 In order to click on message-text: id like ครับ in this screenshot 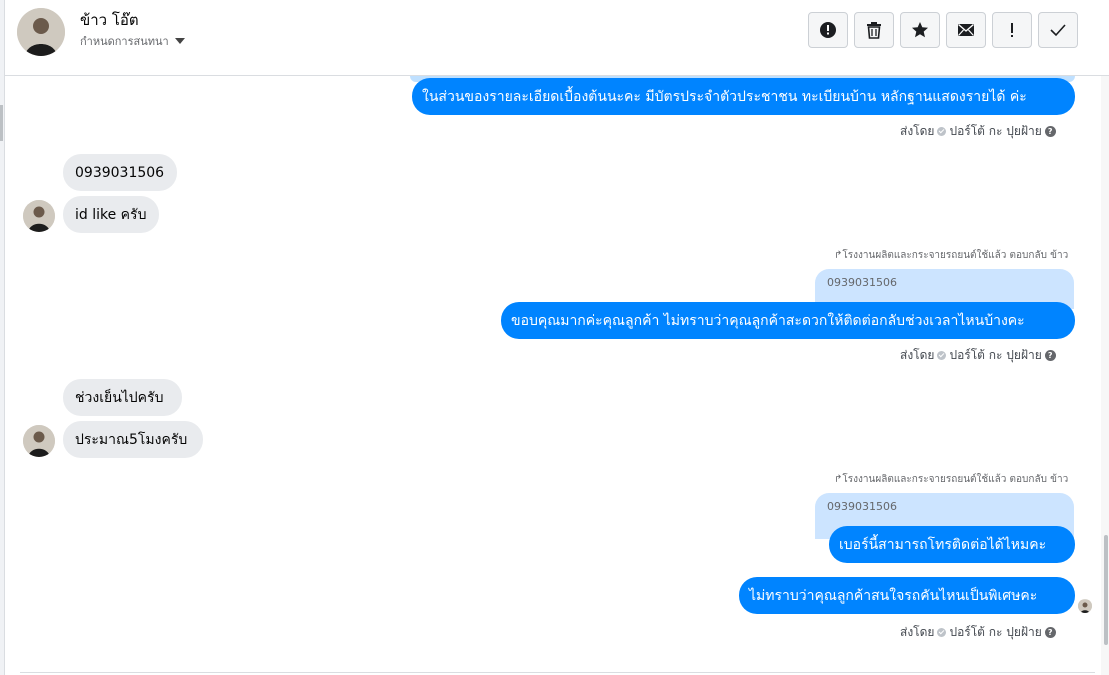, I will do `click(111, 214)`.